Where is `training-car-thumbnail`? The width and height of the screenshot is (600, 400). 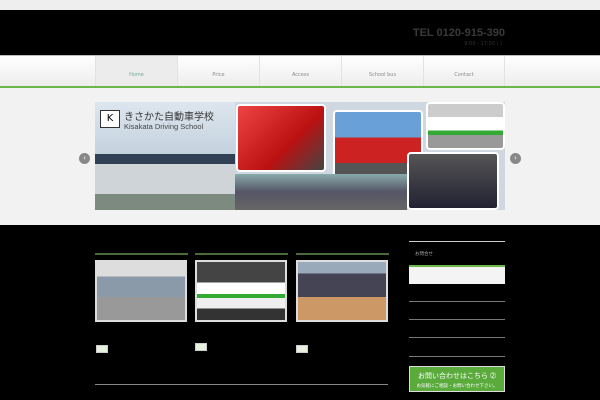 training-car-thumbnail is located at coordinates (241, 291).